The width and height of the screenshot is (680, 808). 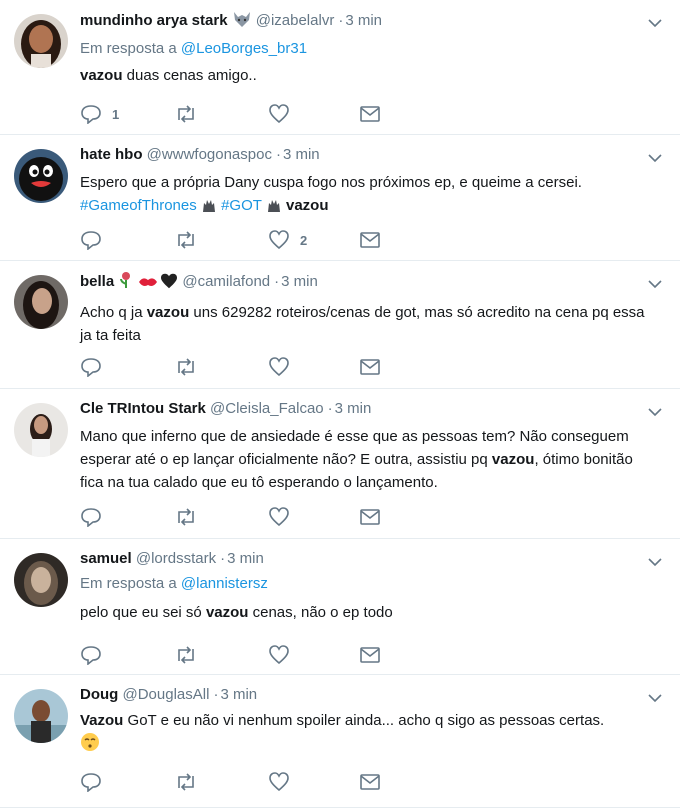 What do you see at coordinates (245, 782) in the screenshot?
I see `tweet-actions` at bounding box center [245, 782].